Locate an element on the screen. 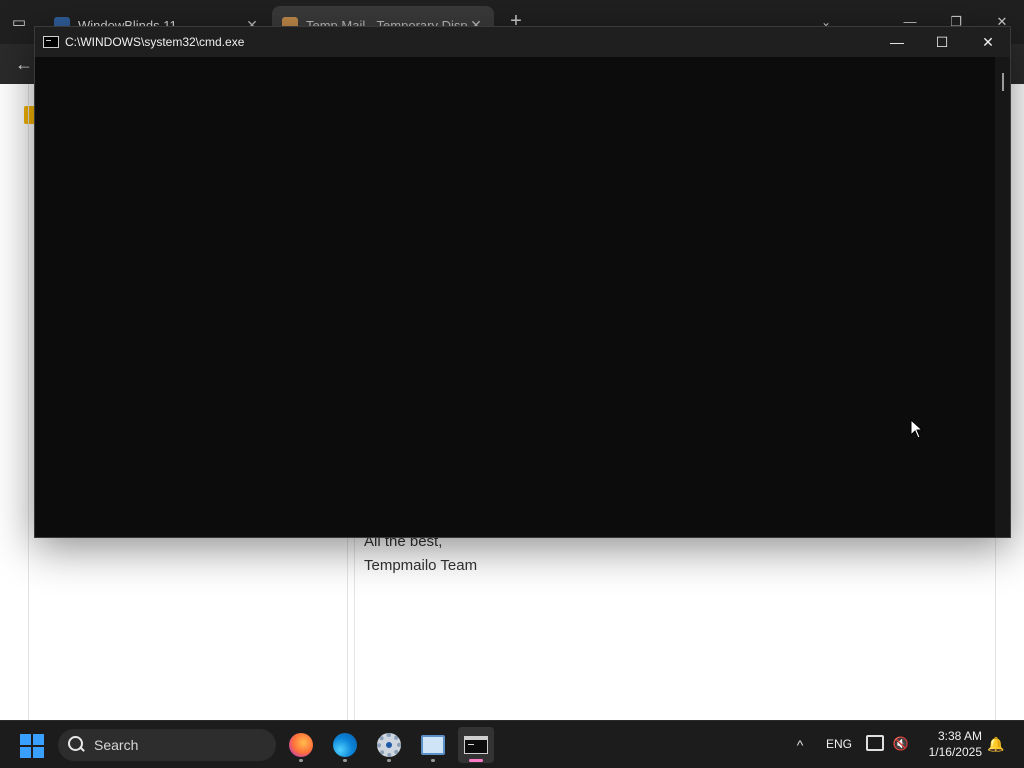 Image resolution: width=1024 pixels, height=768 pixels. cmd-app-icon is located at coordinates (51, 42).